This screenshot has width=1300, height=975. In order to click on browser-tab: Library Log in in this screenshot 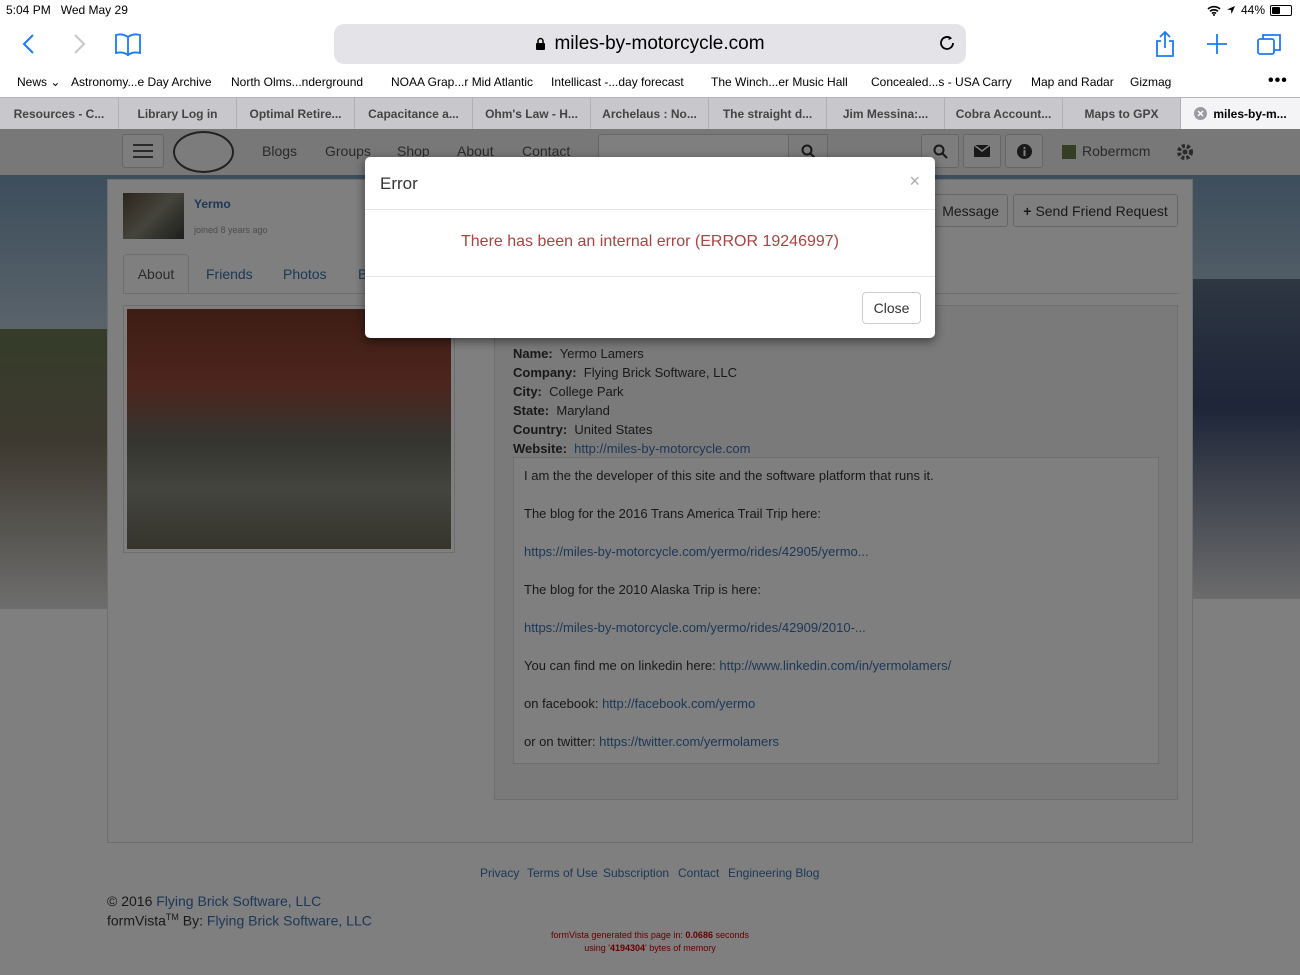, I will do `click(178, 113)`.